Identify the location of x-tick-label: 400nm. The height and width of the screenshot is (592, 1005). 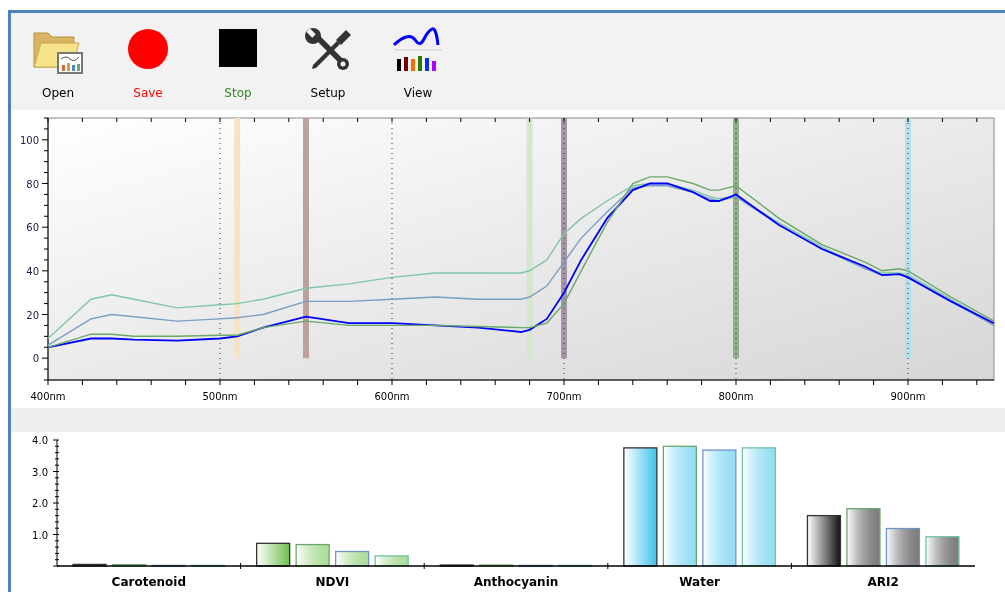
(48, 396).